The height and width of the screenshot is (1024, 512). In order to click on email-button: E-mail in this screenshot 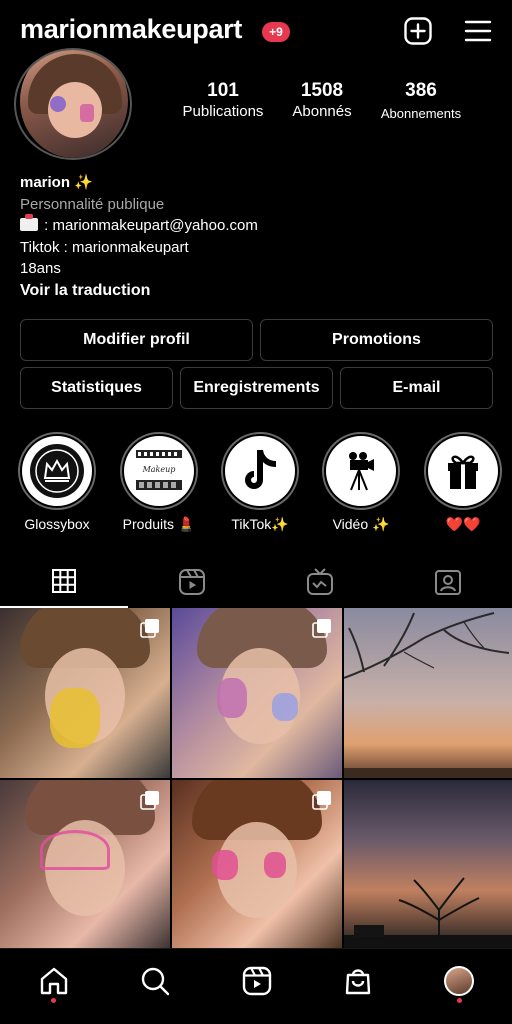, I will do `click(416, 388)`.